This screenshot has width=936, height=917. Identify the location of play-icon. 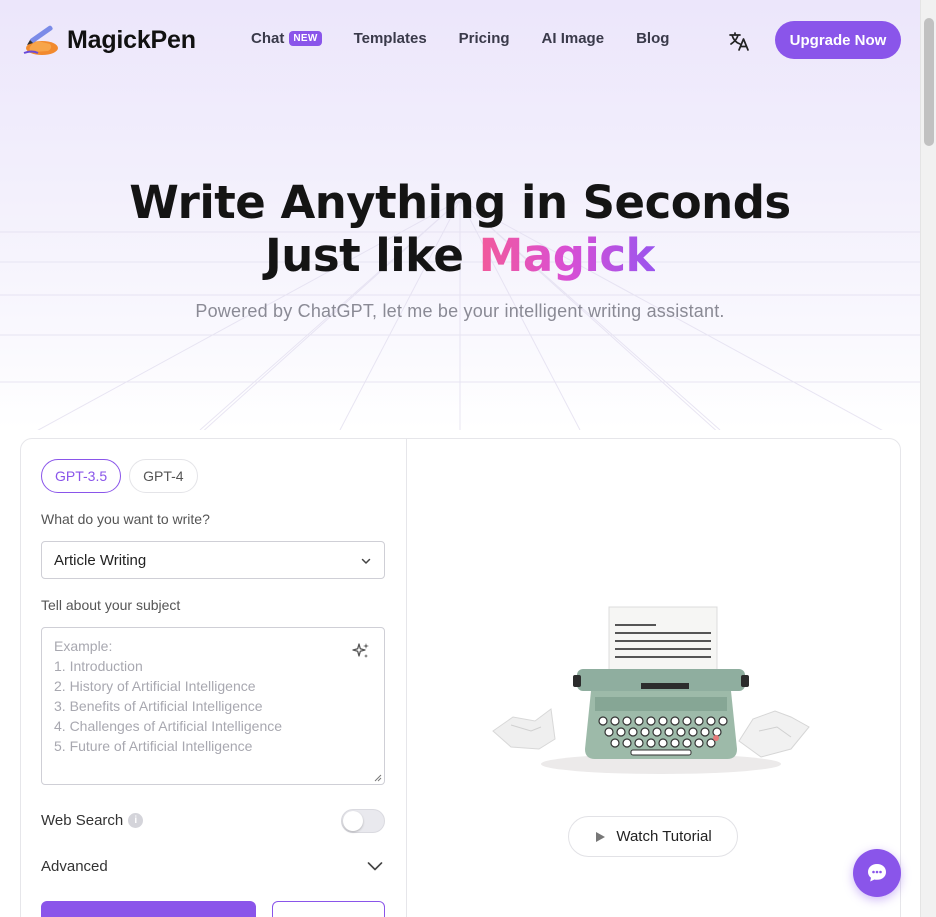
(601, 836).